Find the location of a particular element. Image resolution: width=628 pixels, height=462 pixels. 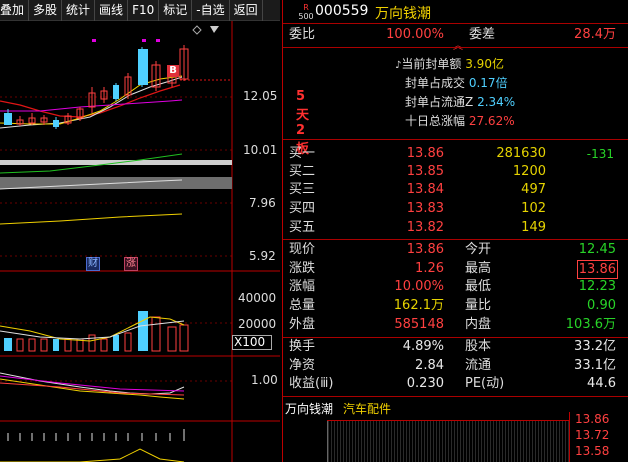

stat-label: 今开 is located at coordinates (478, 249).